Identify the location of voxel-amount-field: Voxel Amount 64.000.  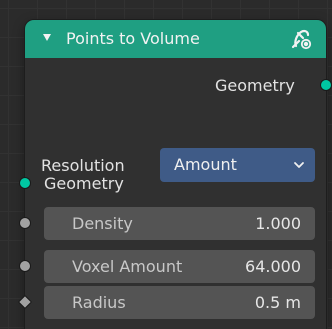
(179, 266).